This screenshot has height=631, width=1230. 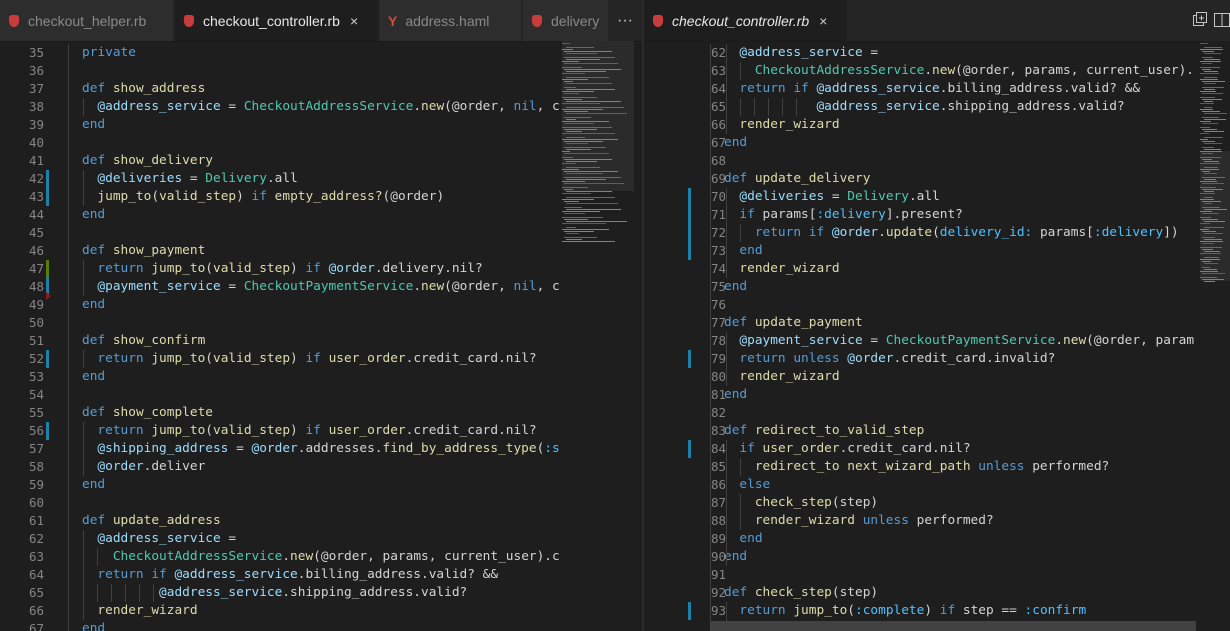 What do you see at coordinates (144, 466) in the screenshot?
I see `code-line: @order.deliver` at bounding box center [144, 466].